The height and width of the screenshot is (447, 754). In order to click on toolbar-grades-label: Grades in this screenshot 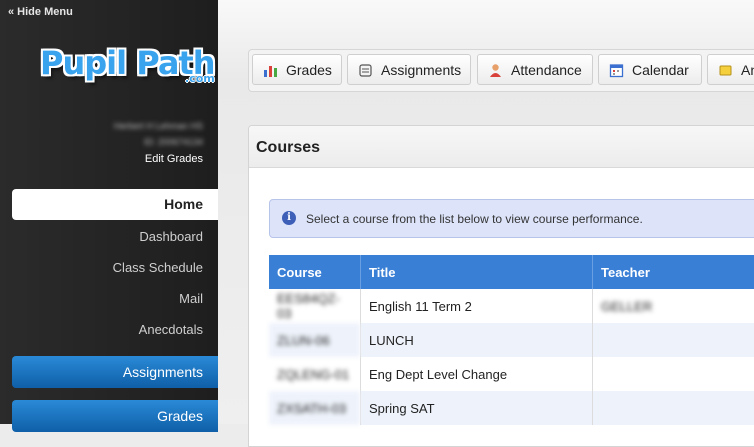, I will do `click(309, 70)`.